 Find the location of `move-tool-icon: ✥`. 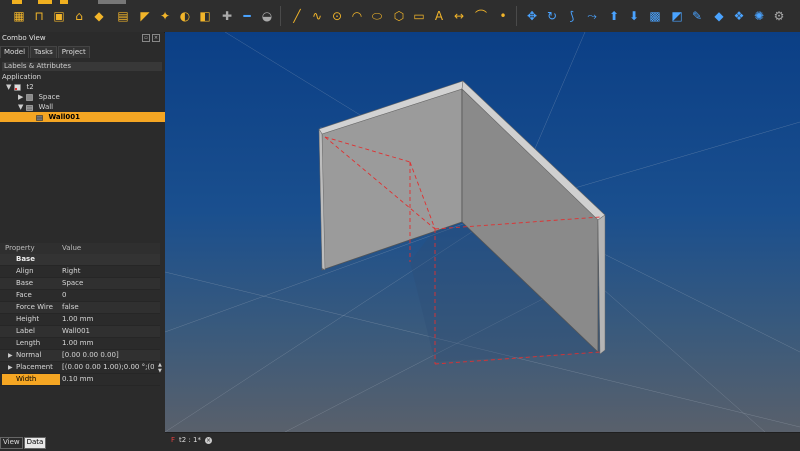

move-tool-icon: ✥ is located at coordinates (532, 16).